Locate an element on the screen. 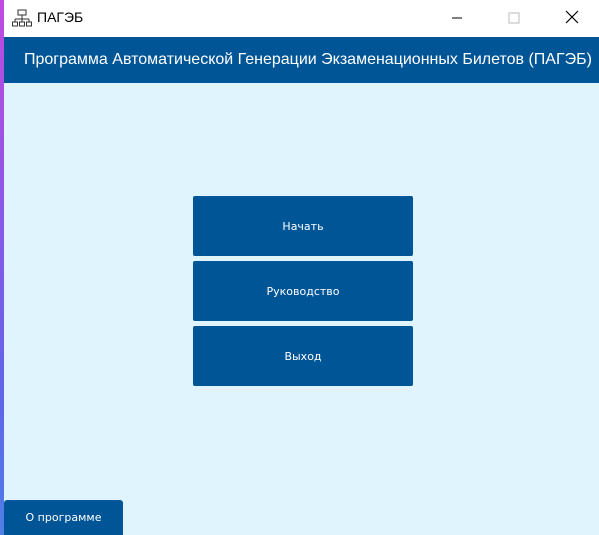 This screenshot has width=599, height=535. window-title: ПАГЭБ is located at coordinates (60, 17).